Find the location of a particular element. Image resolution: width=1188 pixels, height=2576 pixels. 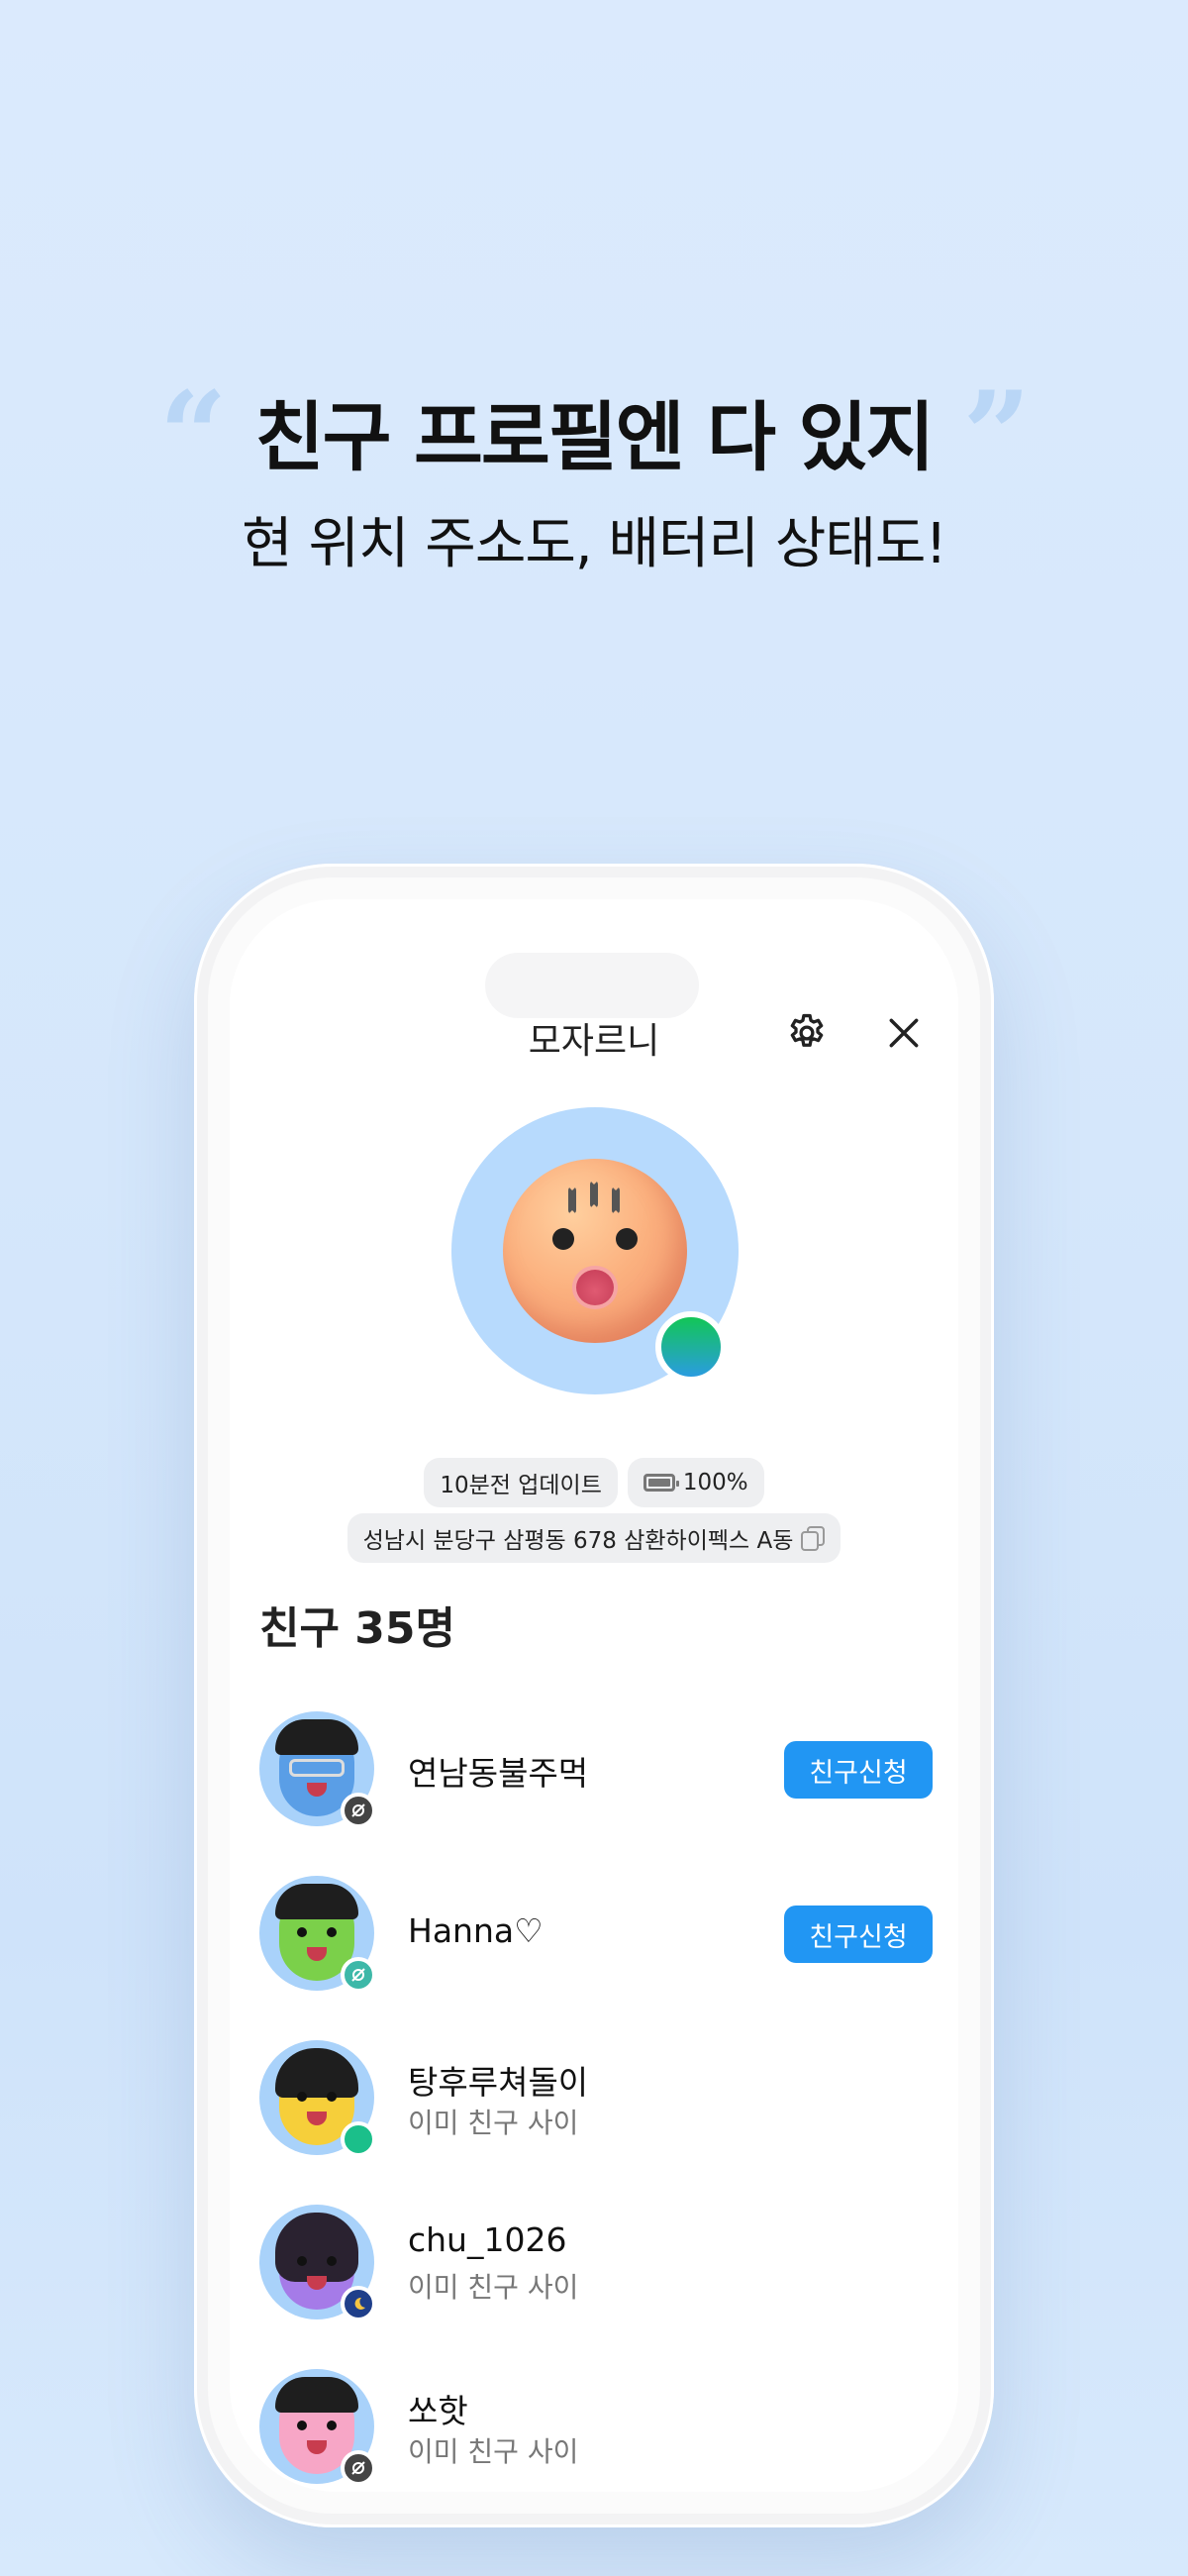

copy-icon is located at coordinates (814, 1538).